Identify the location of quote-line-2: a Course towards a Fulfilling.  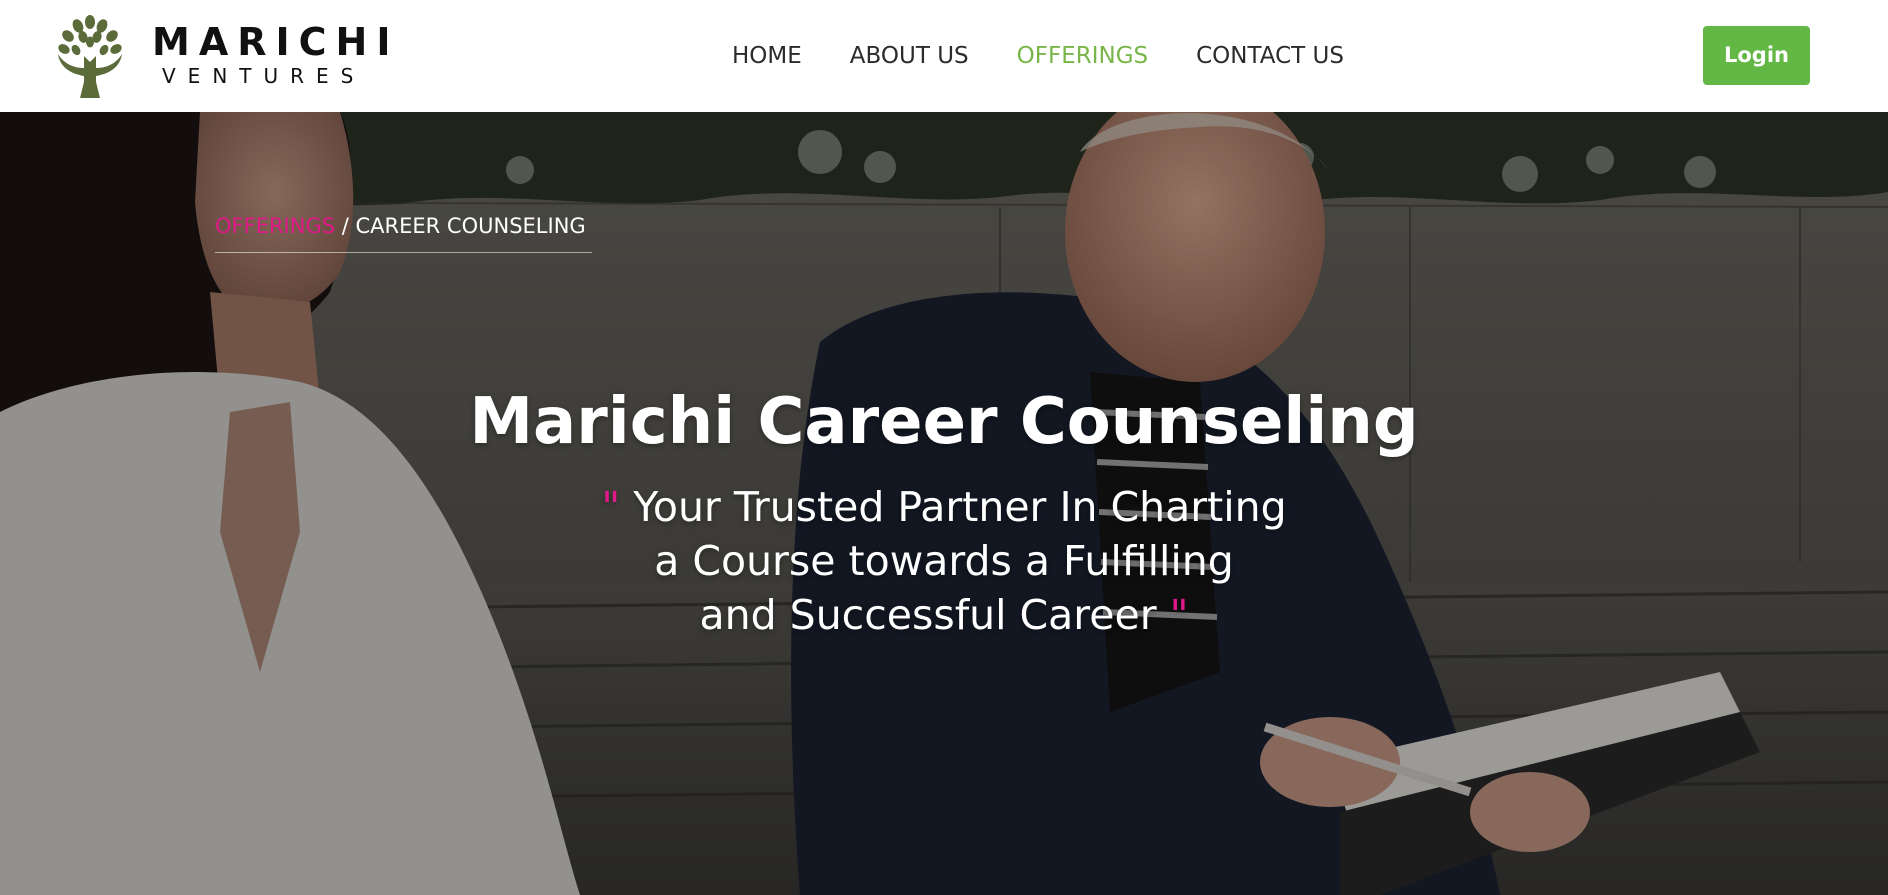
(944, 561).